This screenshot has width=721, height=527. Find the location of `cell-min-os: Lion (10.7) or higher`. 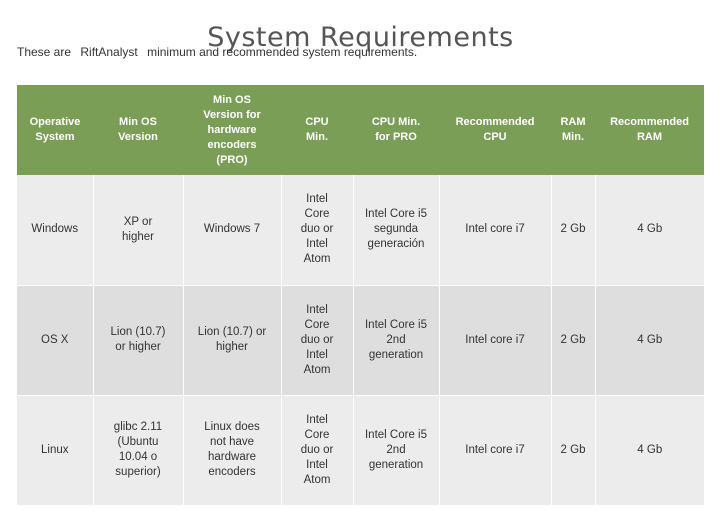

cell-min-os: Lion (10.7) or higher is located at coordinates (138, 340).